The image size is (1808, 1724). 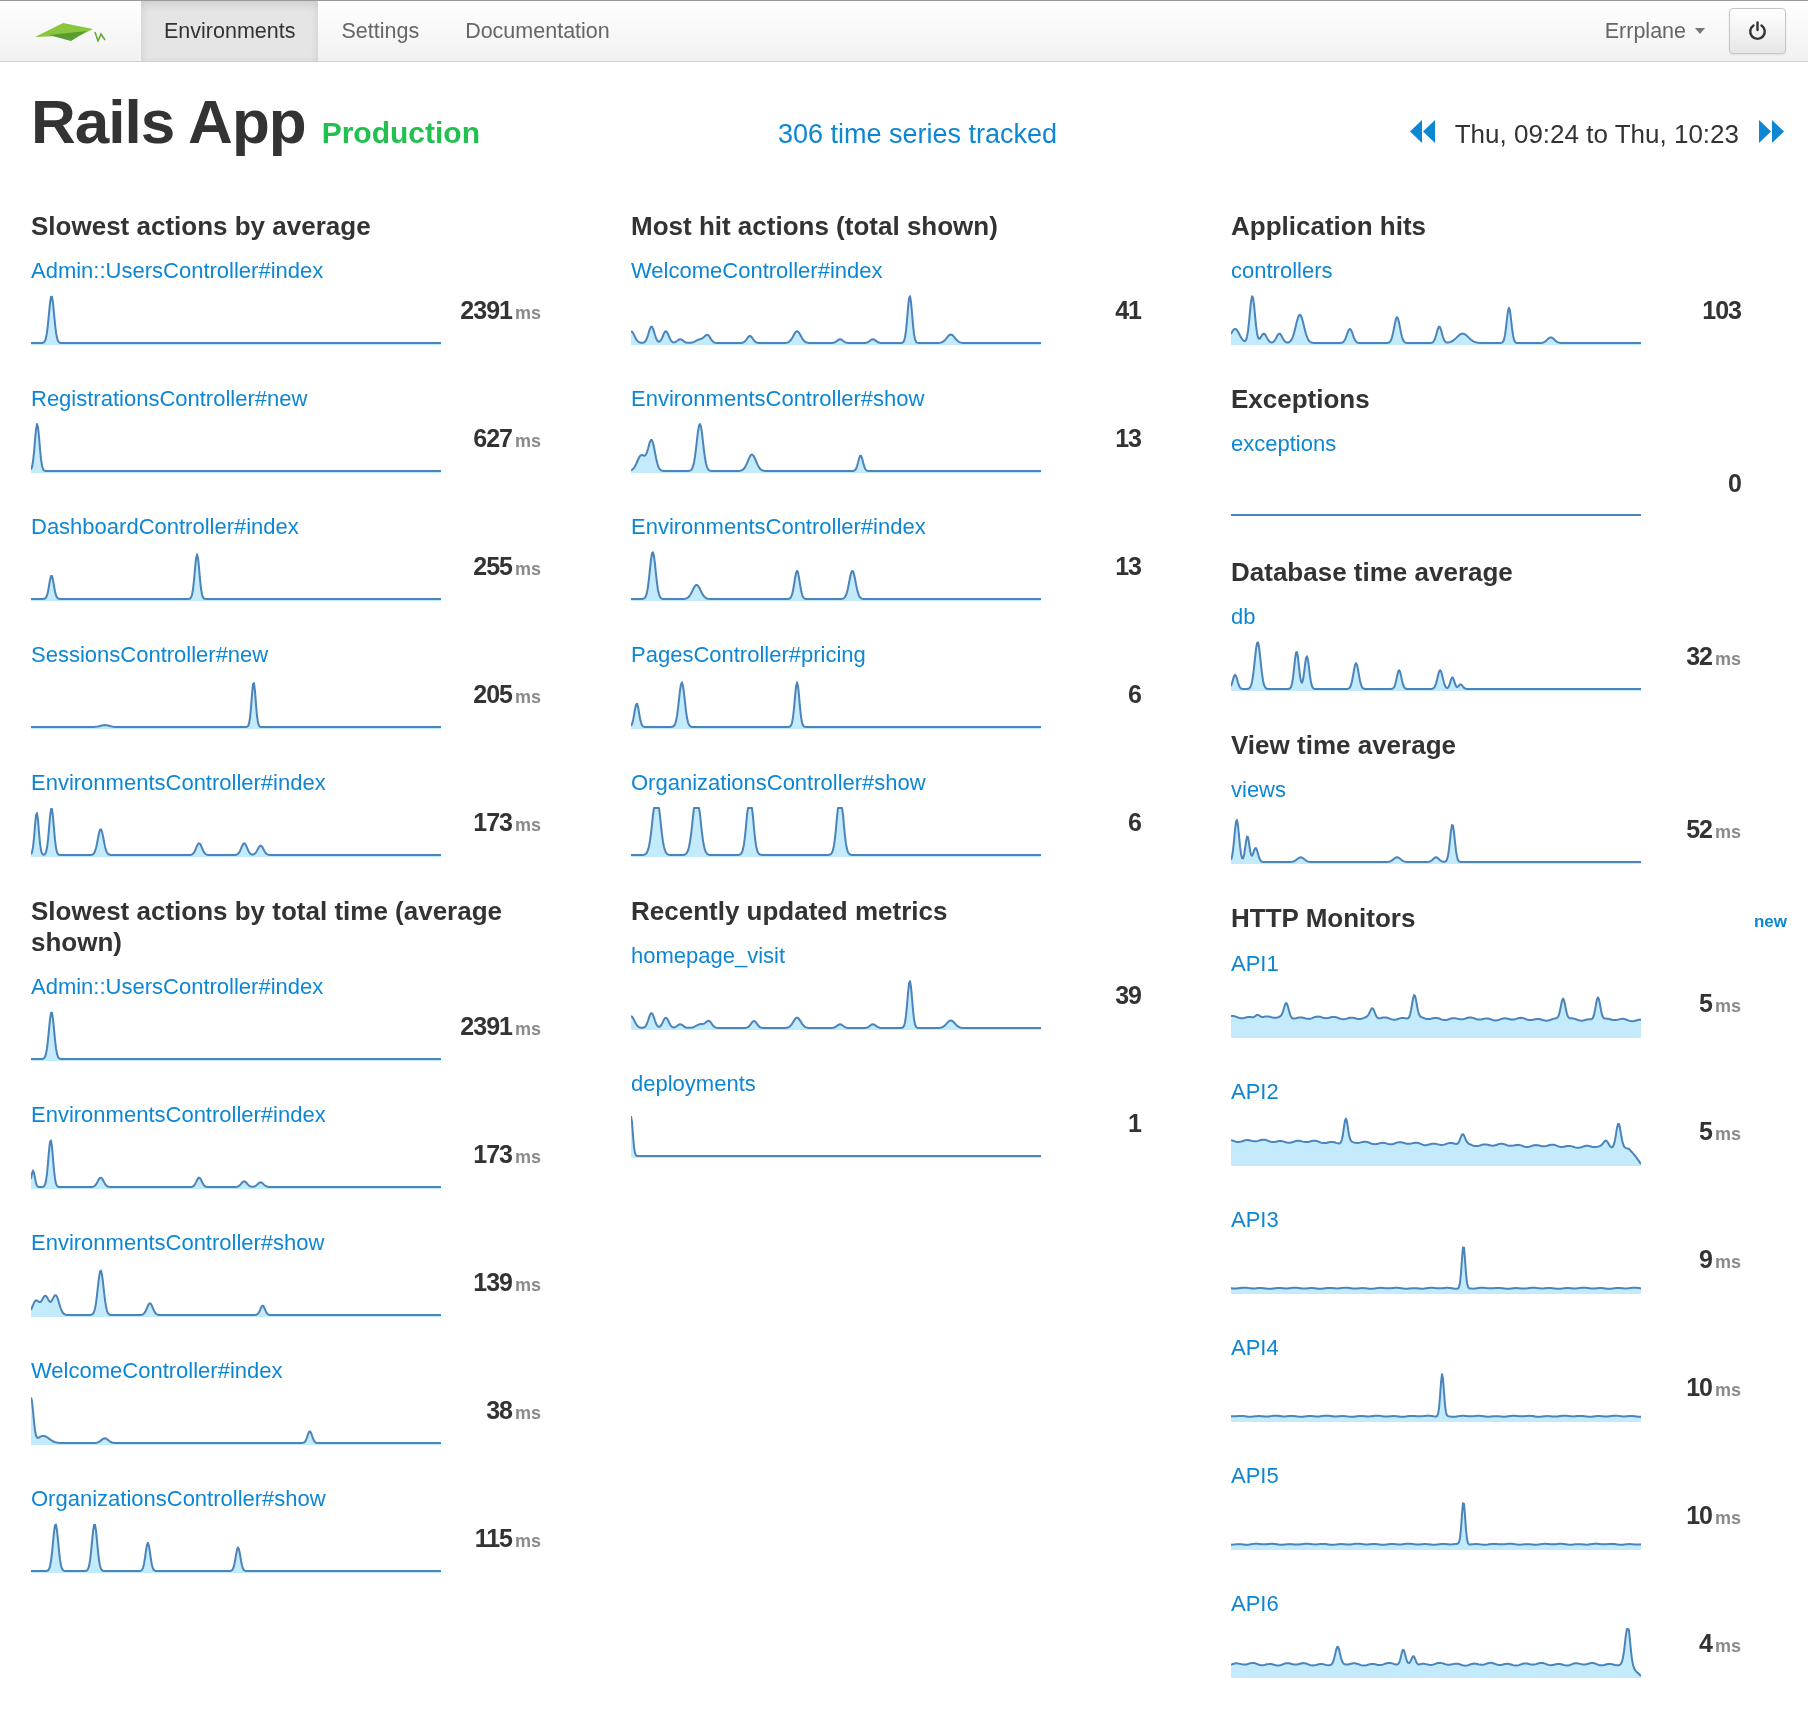 I want to click on metric-value: 41, so click(x=1128, y=310).